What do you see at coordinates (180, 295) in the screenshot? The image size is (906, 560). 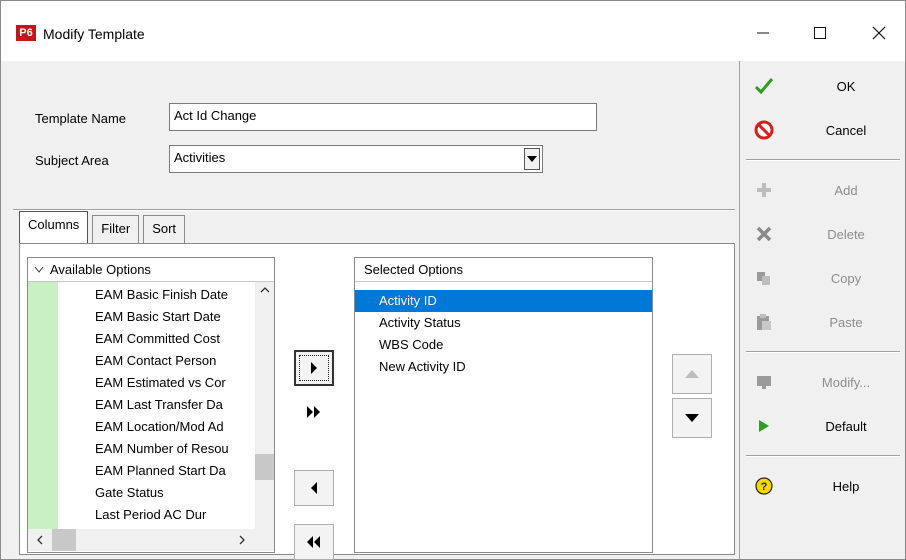 I see `list-item: EAM Basic Finish Date` at bounding box center [180, 295].